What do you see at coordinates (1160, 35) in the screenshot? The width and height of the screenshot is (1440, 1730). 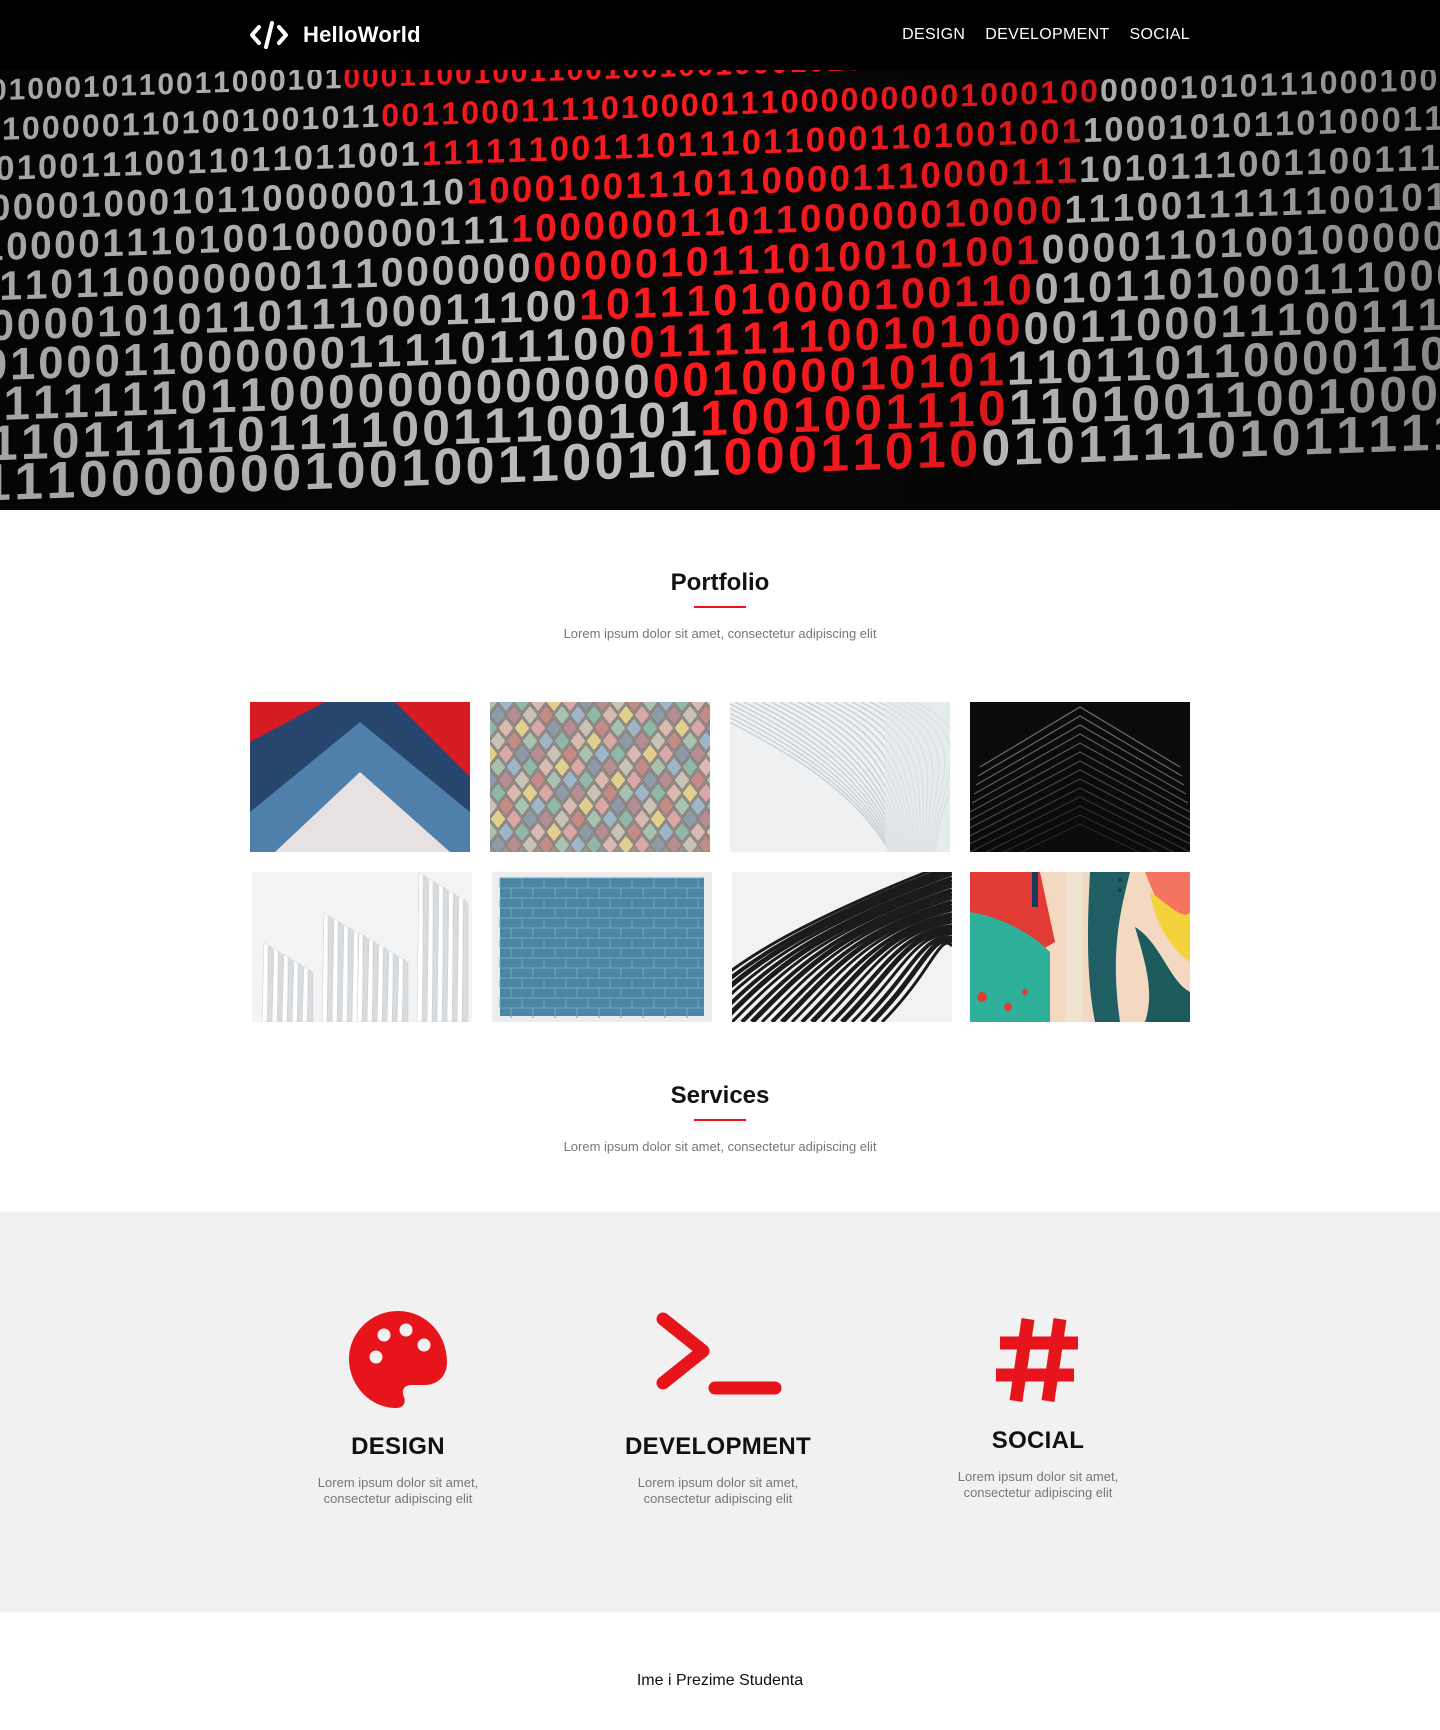 I see `nav-link-social: SOCIAL` at bounding box center [1160, 35].